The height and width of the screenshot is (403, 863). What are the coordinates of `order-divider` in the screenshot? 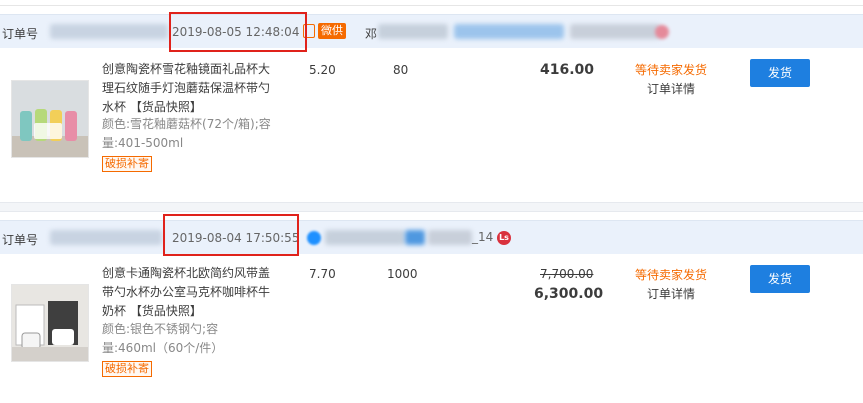 It's located at (431, 207).